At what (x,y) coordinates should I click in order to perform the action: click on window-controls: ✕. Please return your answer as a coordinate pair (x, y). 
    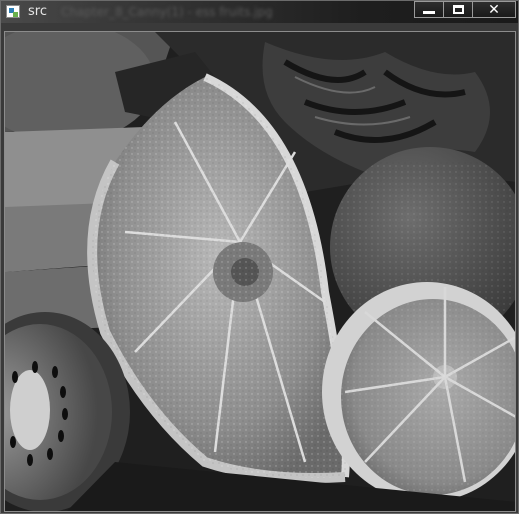
    Looking at the image, I should click on (465, 10).